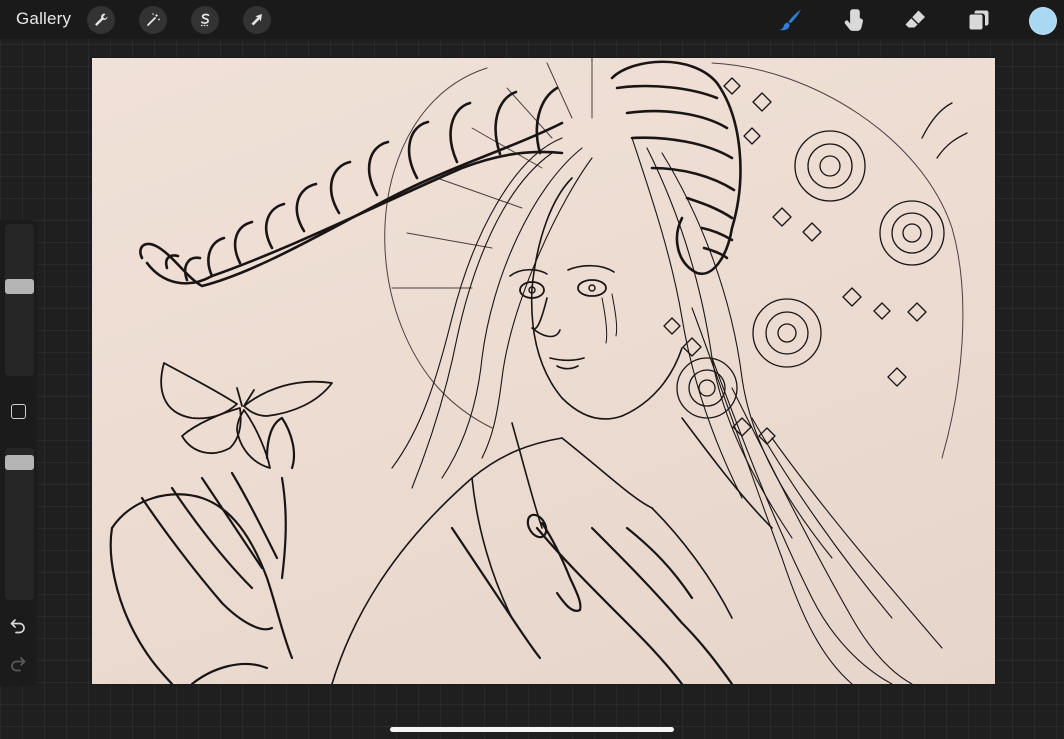 The image size is (1064, 739). What do you see at coordinates (19, 462) in the screenshot?
I see `brush-opacity-thumb` at bounding box center [19, 462].